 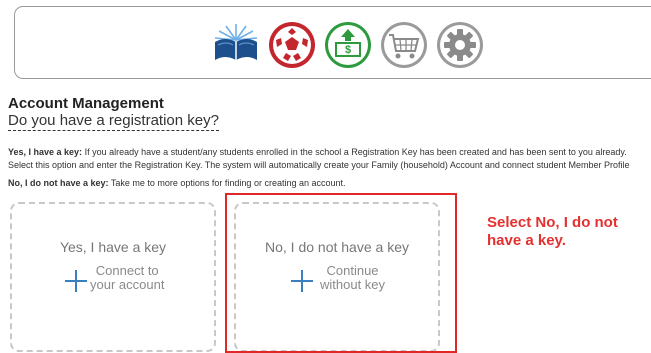 I want to click on annotation-line2: have a key., so click(x=526, y=240).